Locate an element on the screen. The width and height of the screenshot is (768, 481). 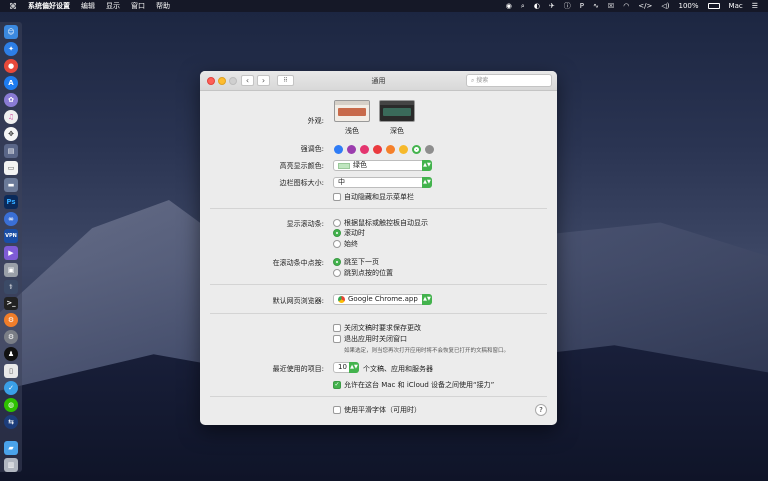
folder-icon: ▰ is located at coordinates (11, 448).